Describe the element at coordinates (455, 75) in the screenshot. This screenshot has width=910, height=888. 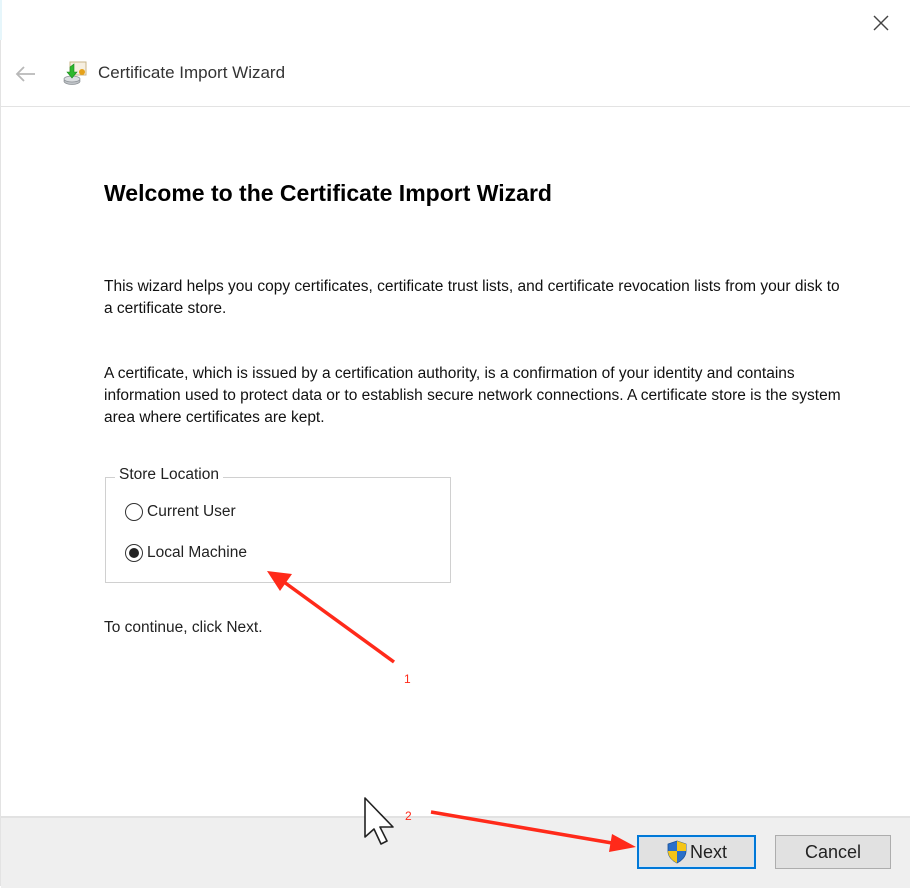
I see `wizard-header: Certificate Import Wizard` at that location.